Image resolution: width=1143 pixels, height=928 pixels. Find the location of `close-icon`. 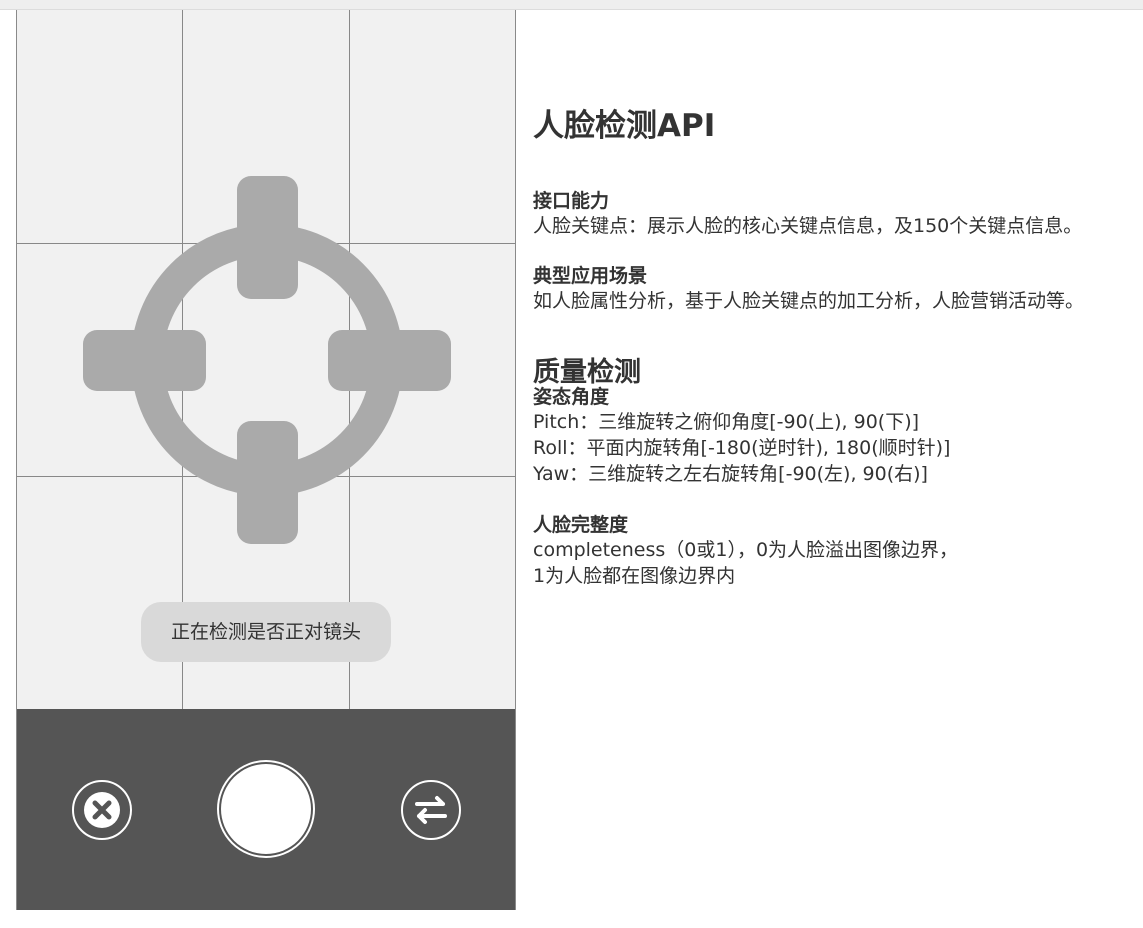

close-icon is located at coordinates (102, 810).